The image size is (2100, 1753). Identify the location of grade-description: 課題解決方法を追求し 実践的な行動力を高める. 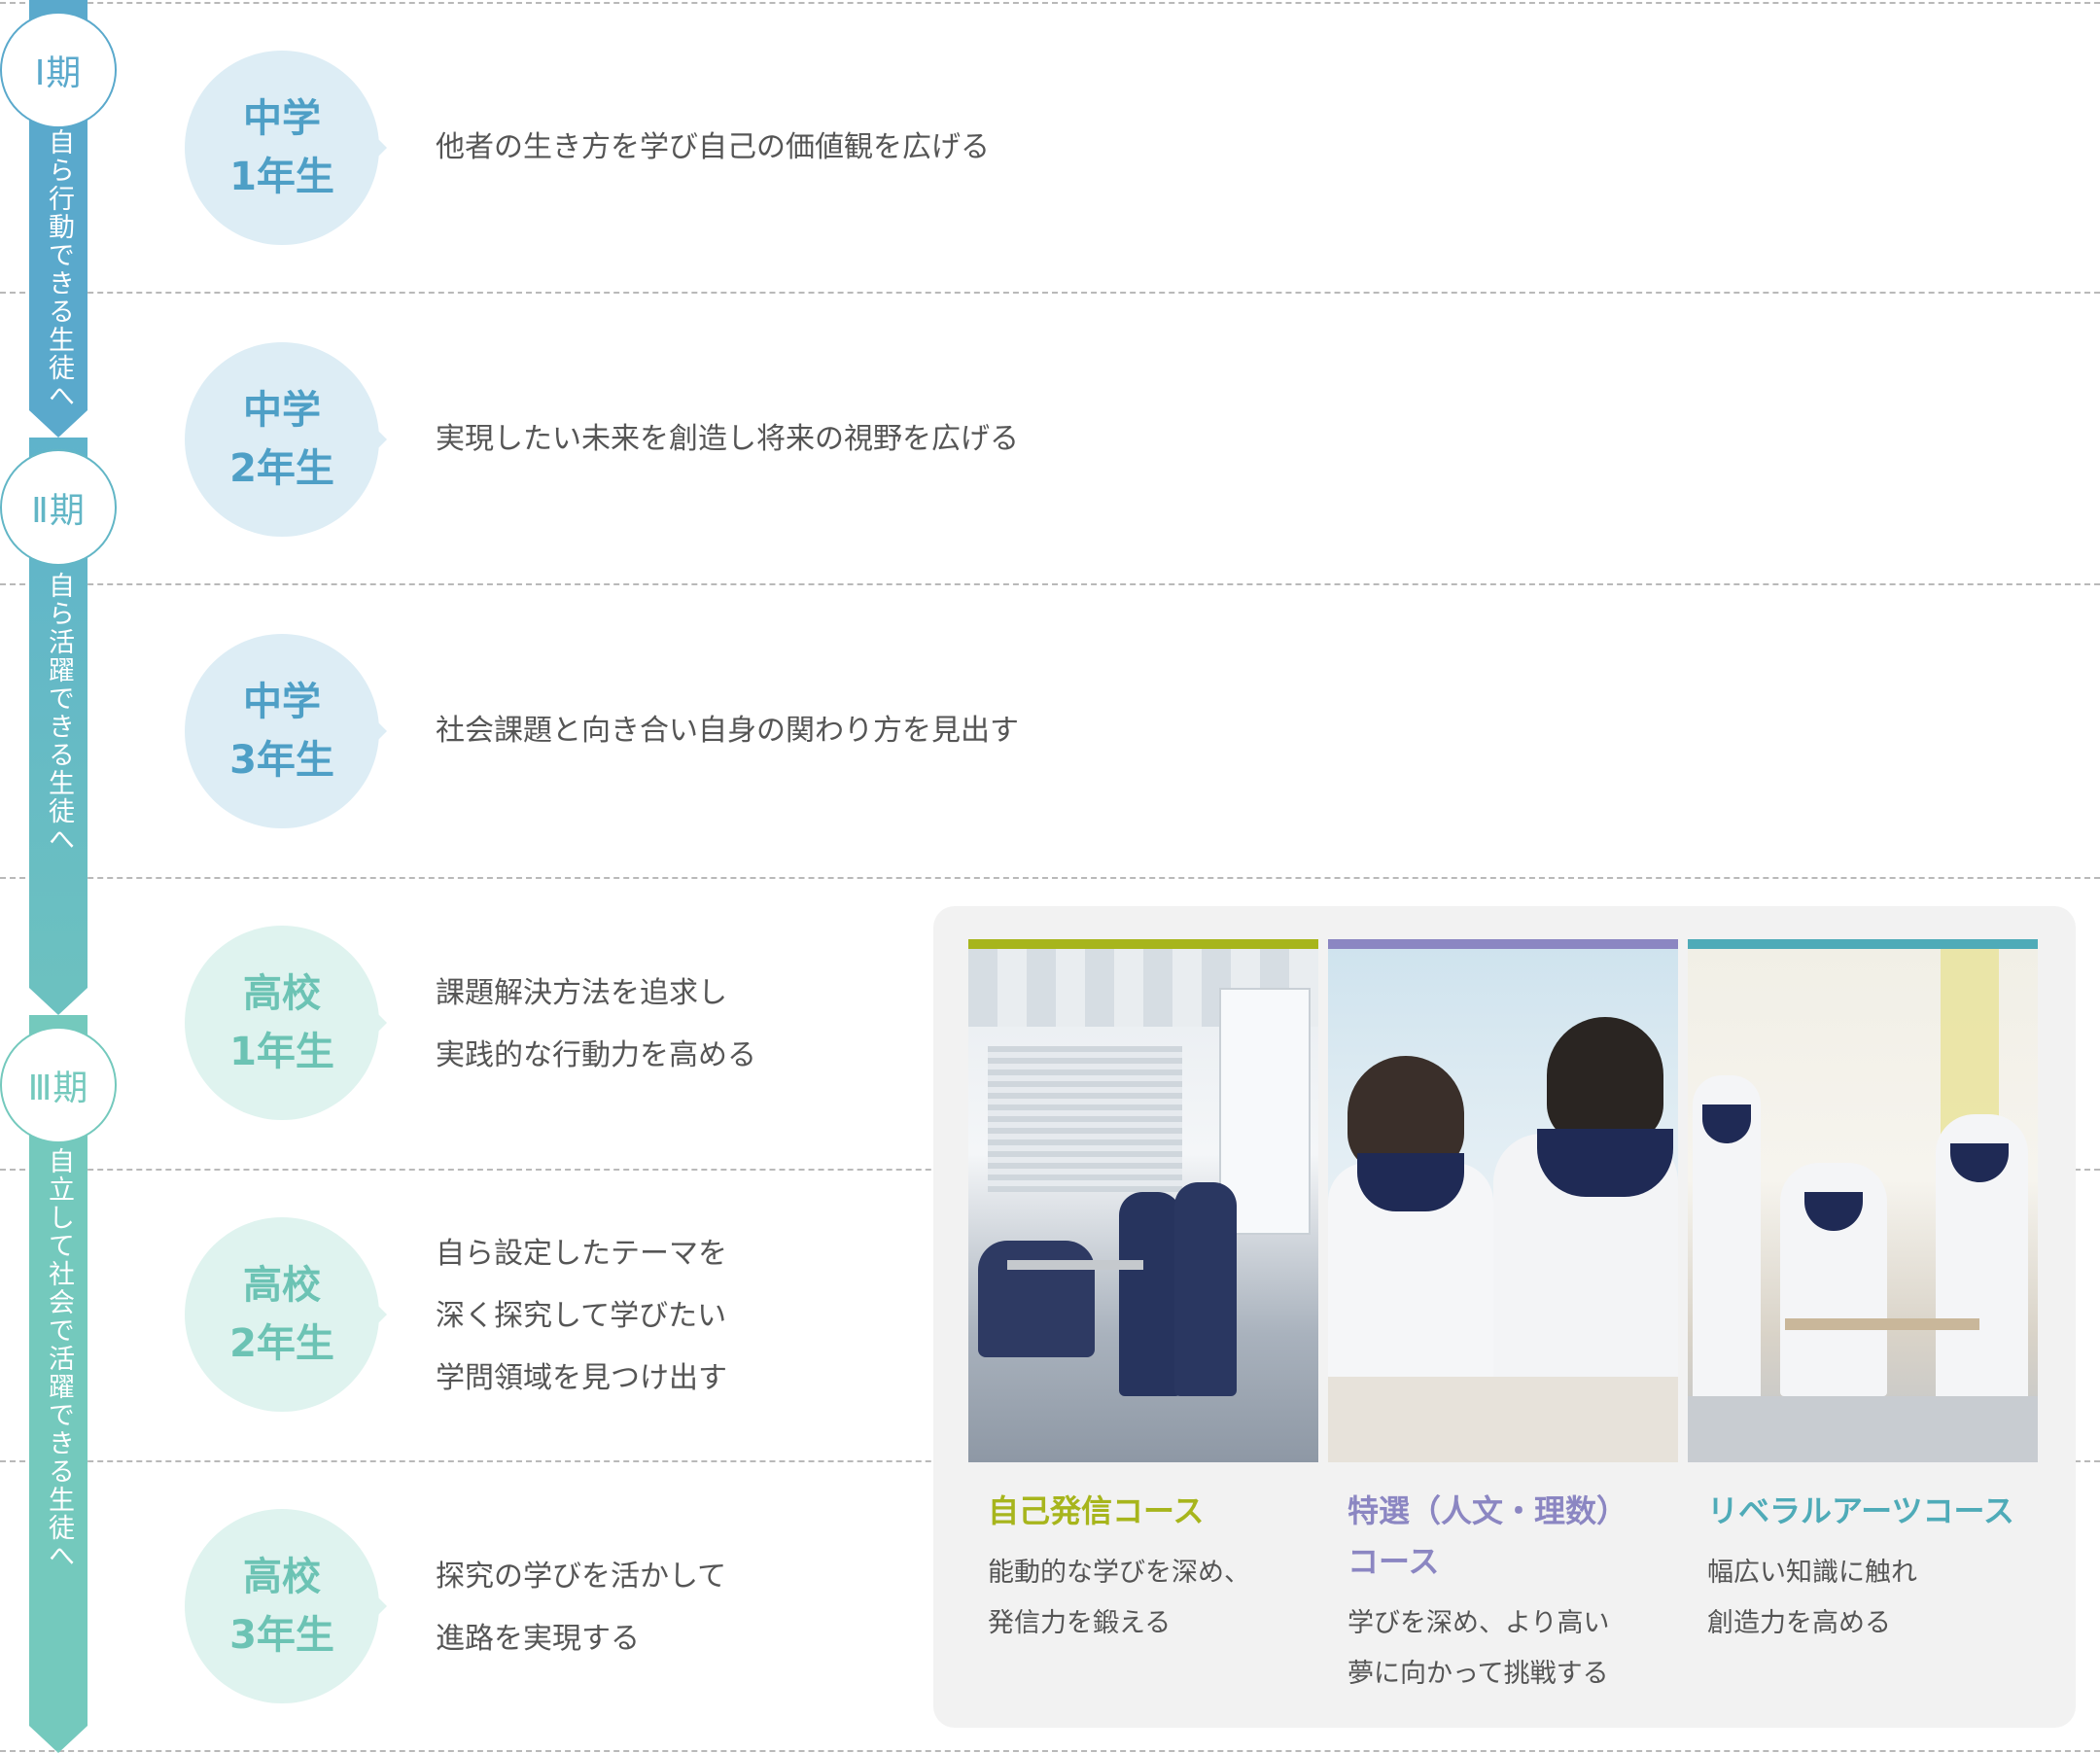
(596, 1025).